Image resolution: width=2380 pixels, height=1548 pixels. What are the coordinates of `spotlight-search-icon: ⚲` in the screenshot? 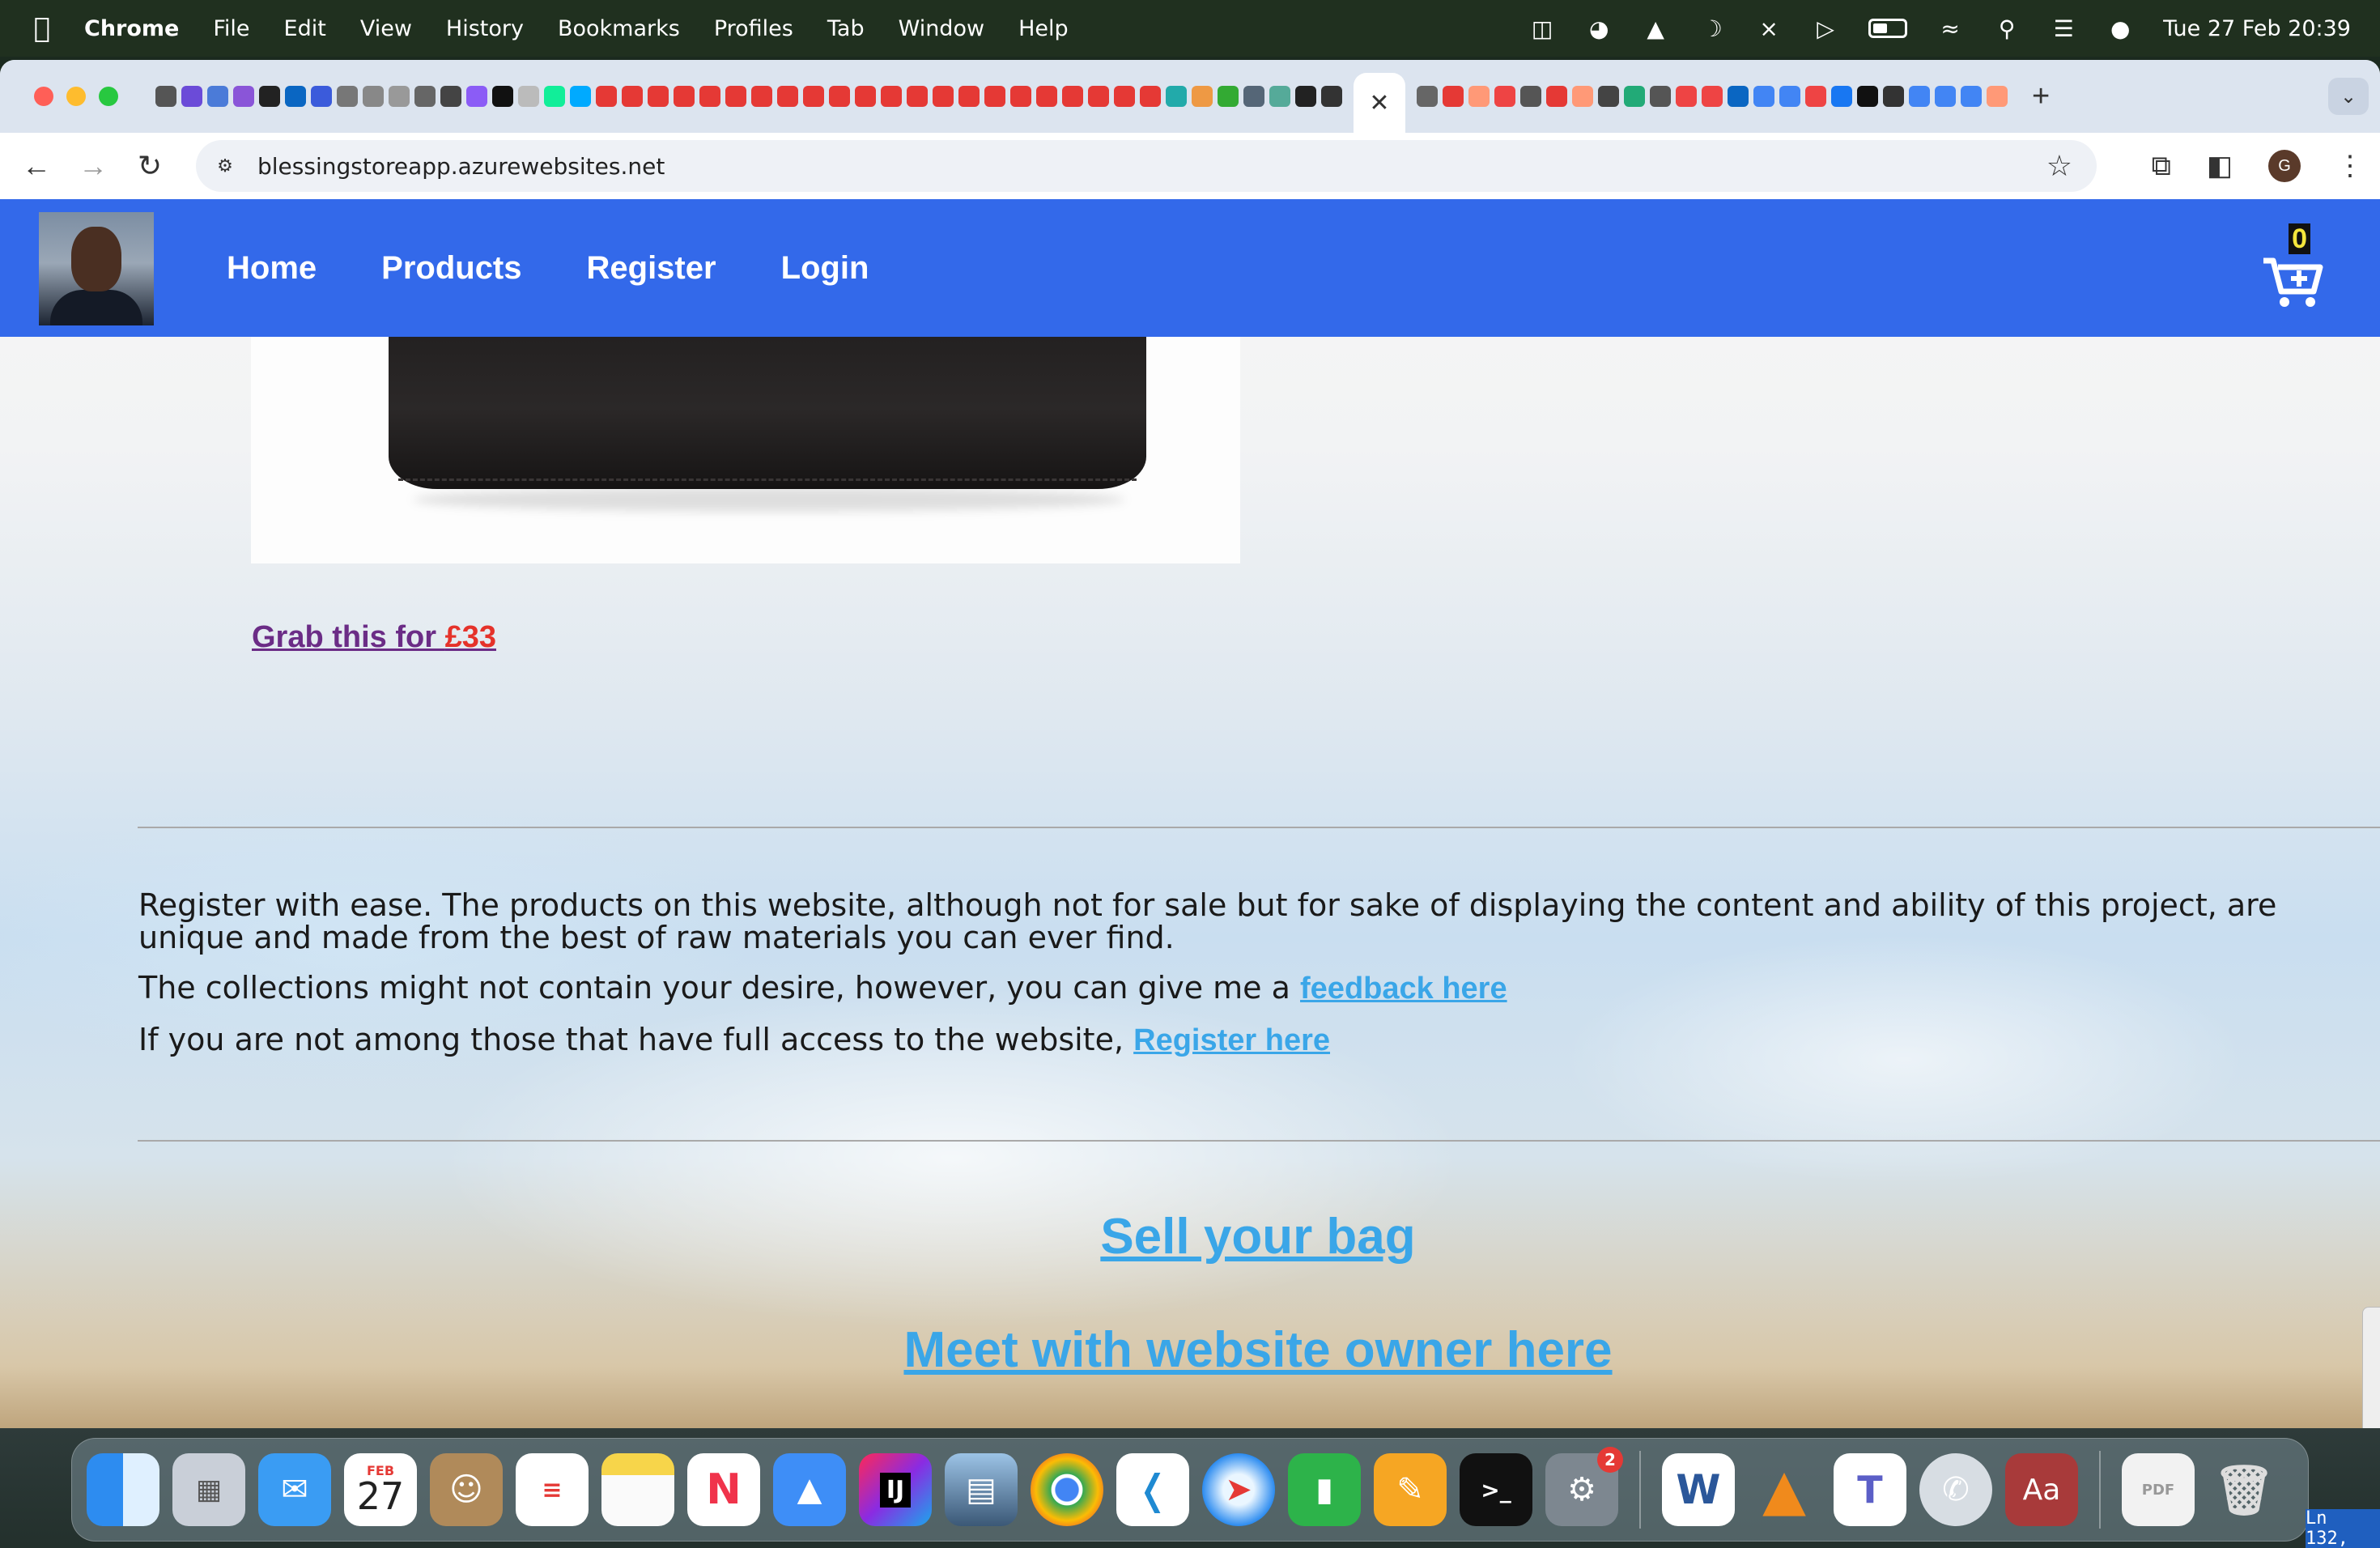 It's located at (2007, 29).